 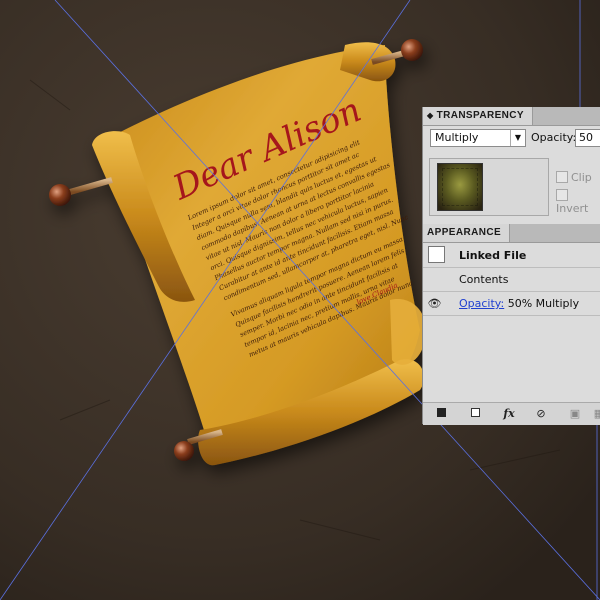 What do you see at coordinates (434, 303) in the screenshot?
I see `eye-icon: 👁` at bounding box center [434, 303].